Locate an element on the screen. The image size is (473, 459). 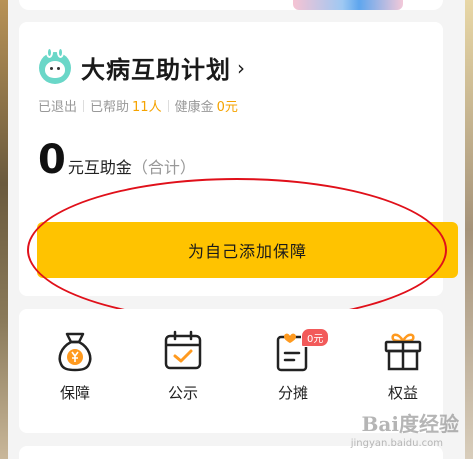
plan-logo-icon is located at coordinates (55, 65).